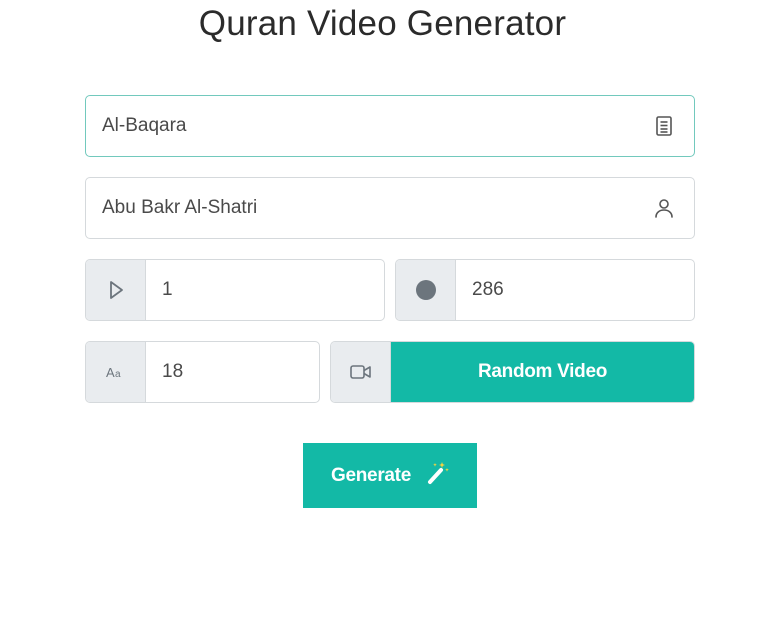  Describe the element at coordinates (110, 372) in the screenshot. I see `svg-text: A` at that location.